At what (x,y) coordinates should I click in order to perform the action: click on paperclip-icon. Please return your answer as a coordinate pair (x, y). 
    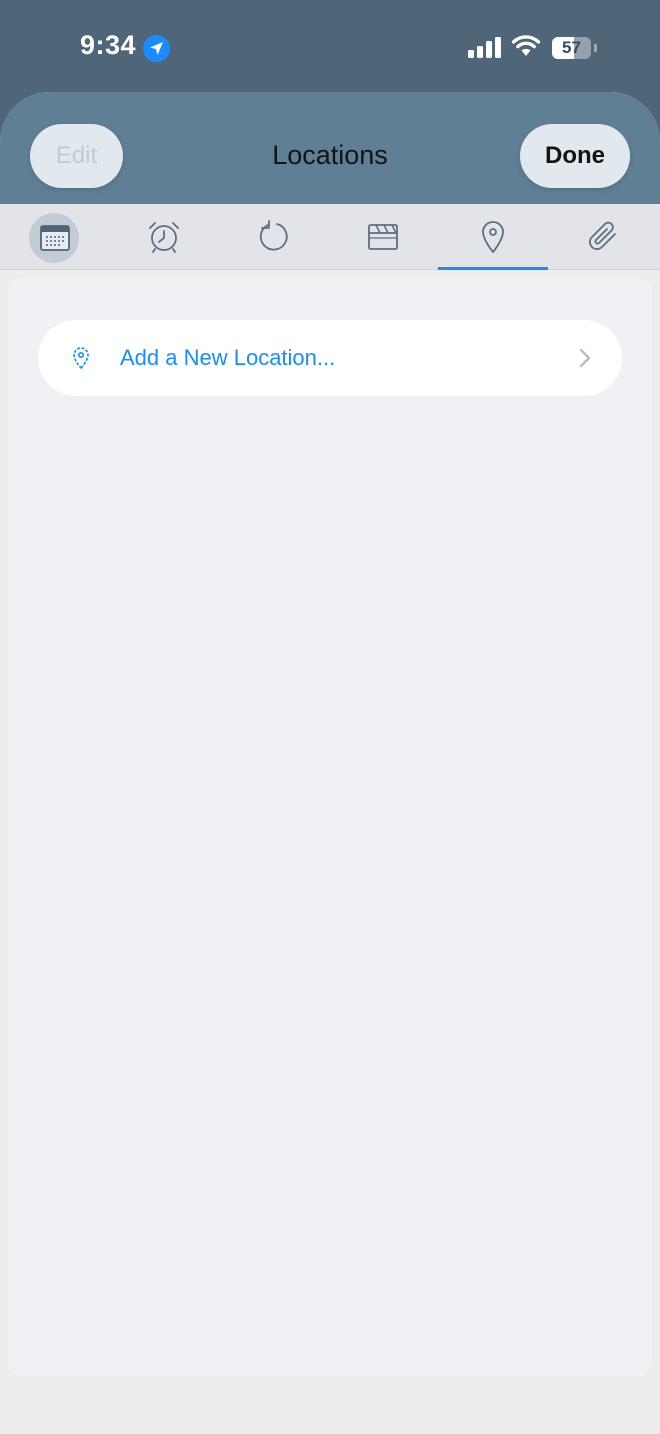
    Looking at the image, I should click on (602, 235).